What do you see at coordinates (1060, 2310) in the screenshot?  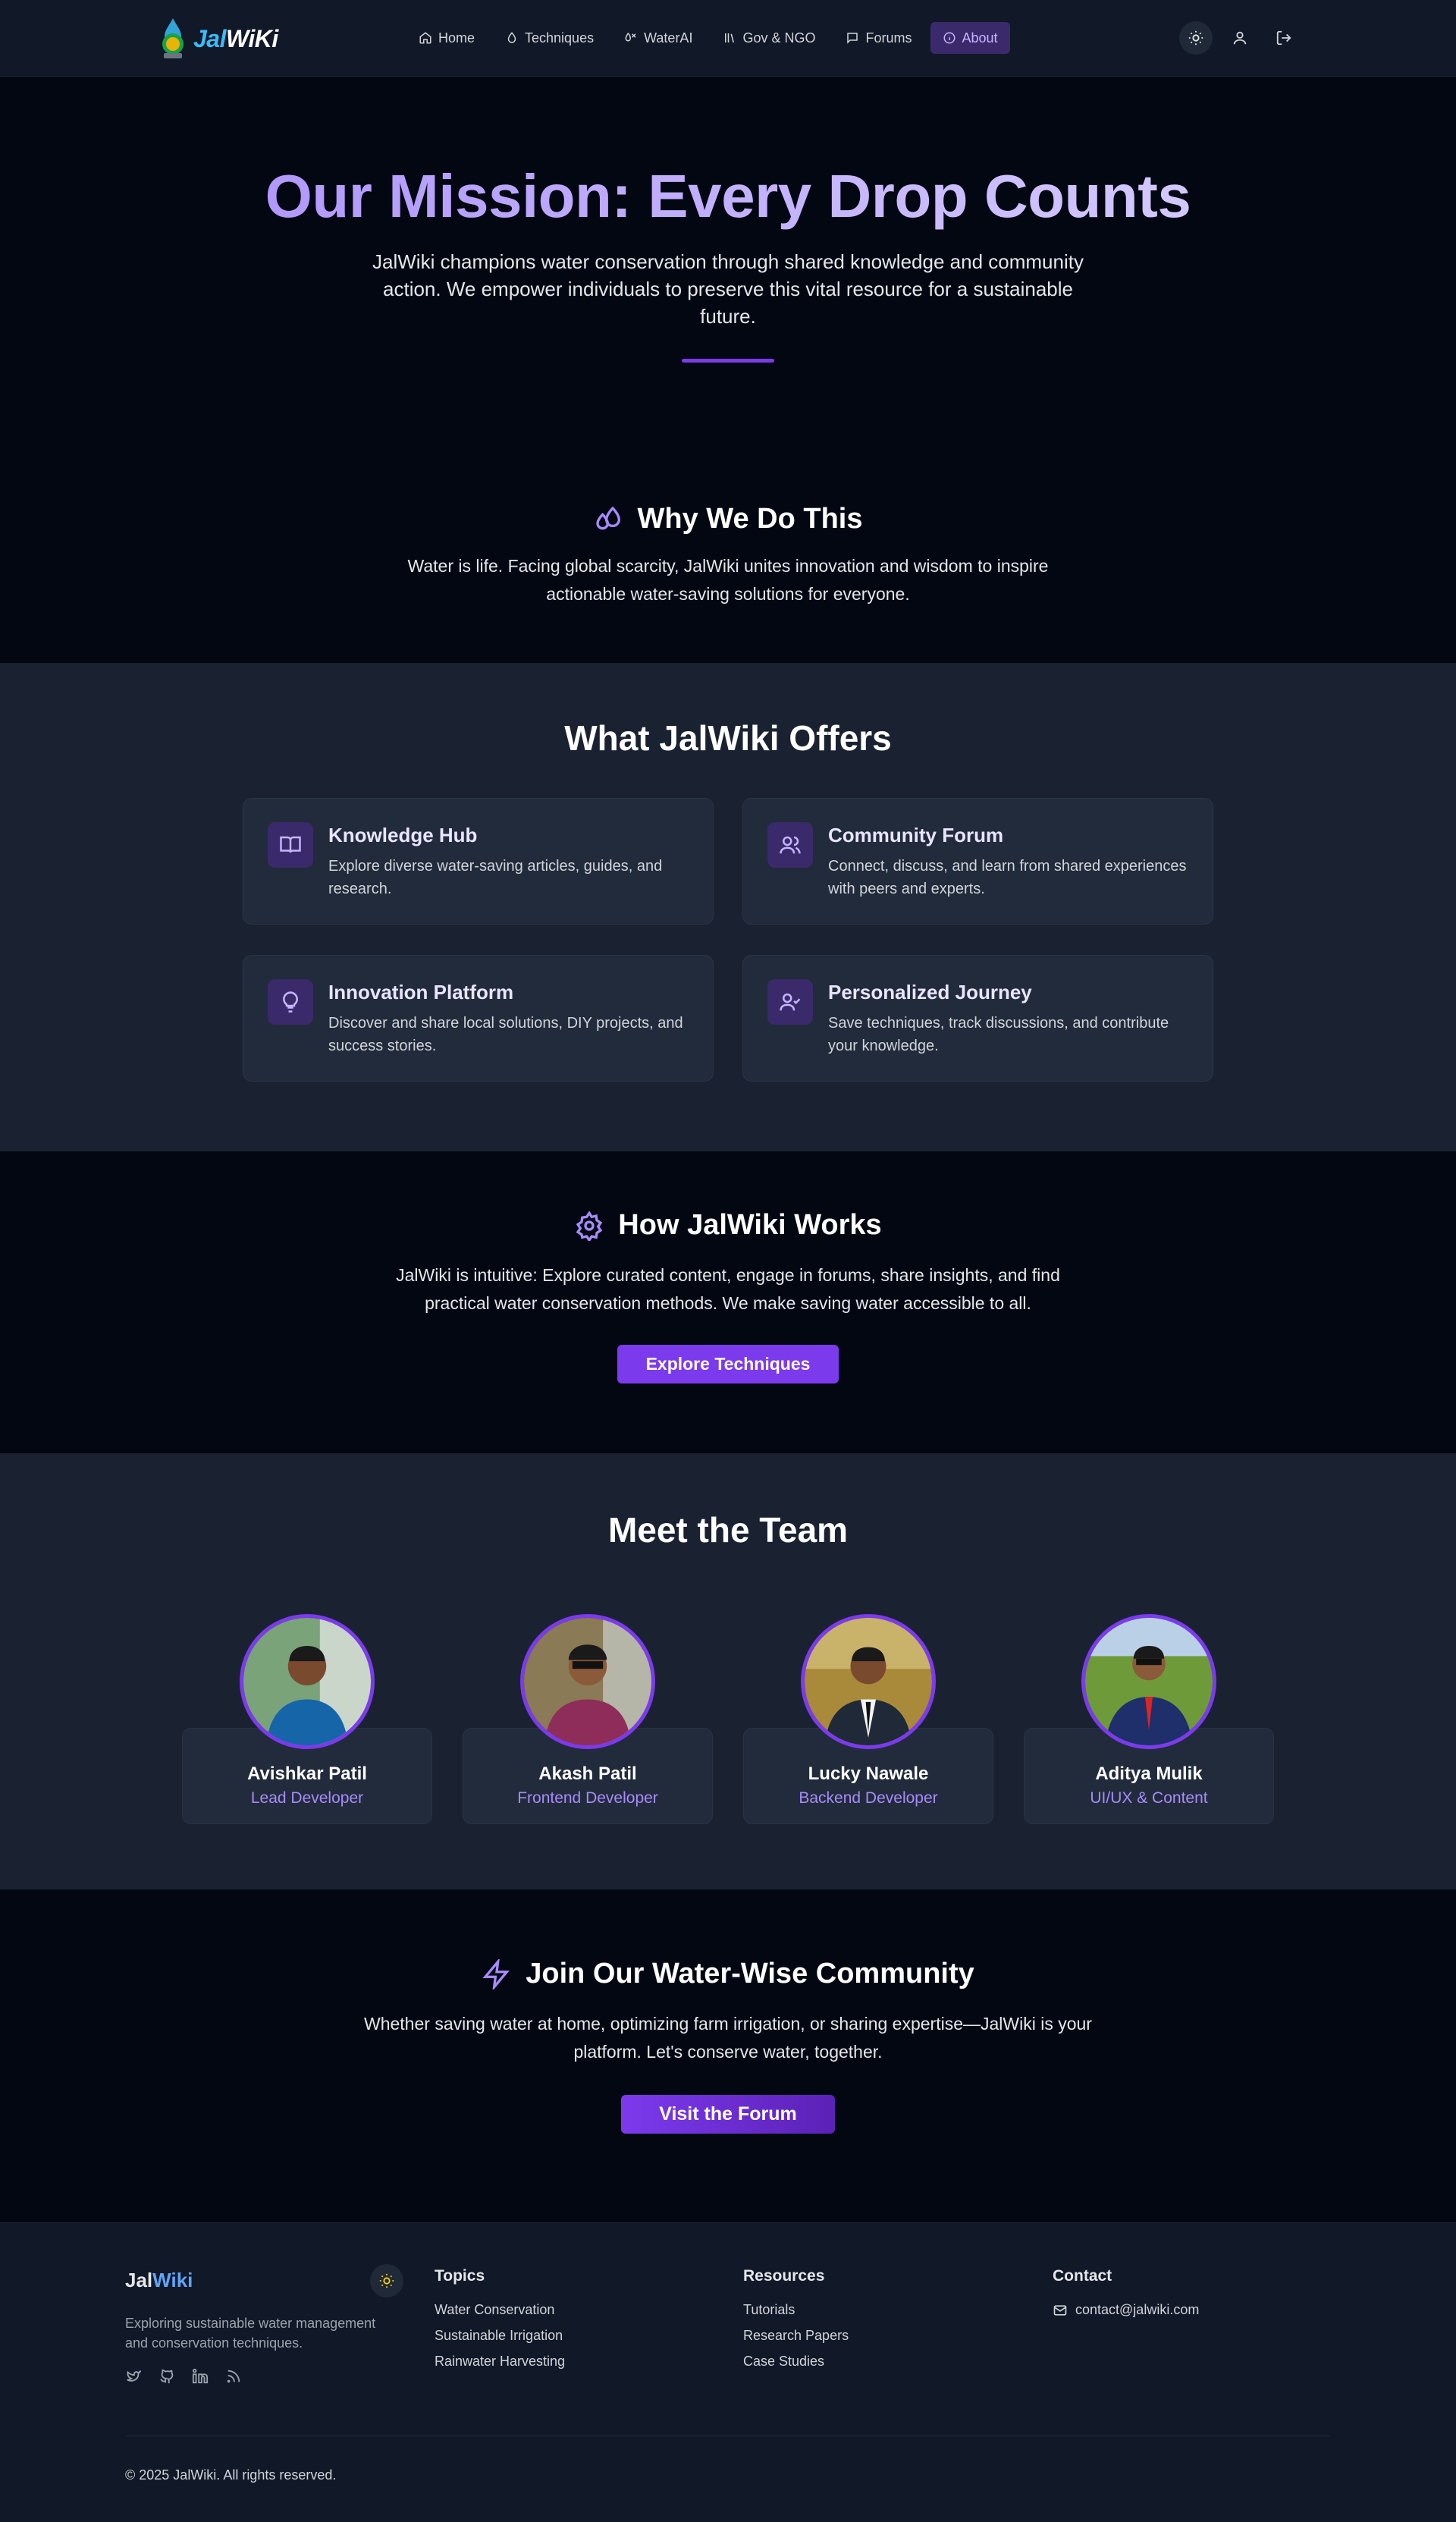 I see `mail-icon` at bounding box center [1060, 2310].